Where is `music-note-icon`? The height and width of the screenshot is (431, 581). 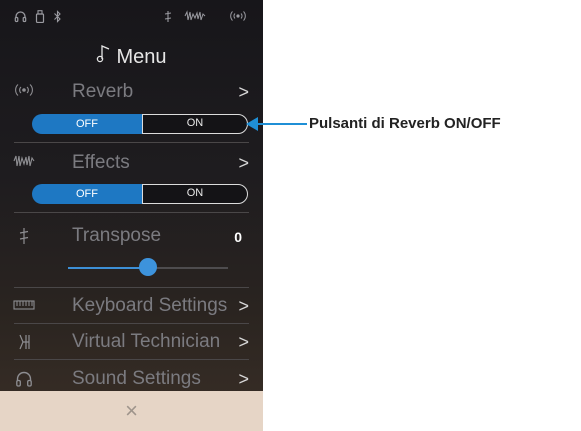
music-note-icon is located at coordinates (104, 57).